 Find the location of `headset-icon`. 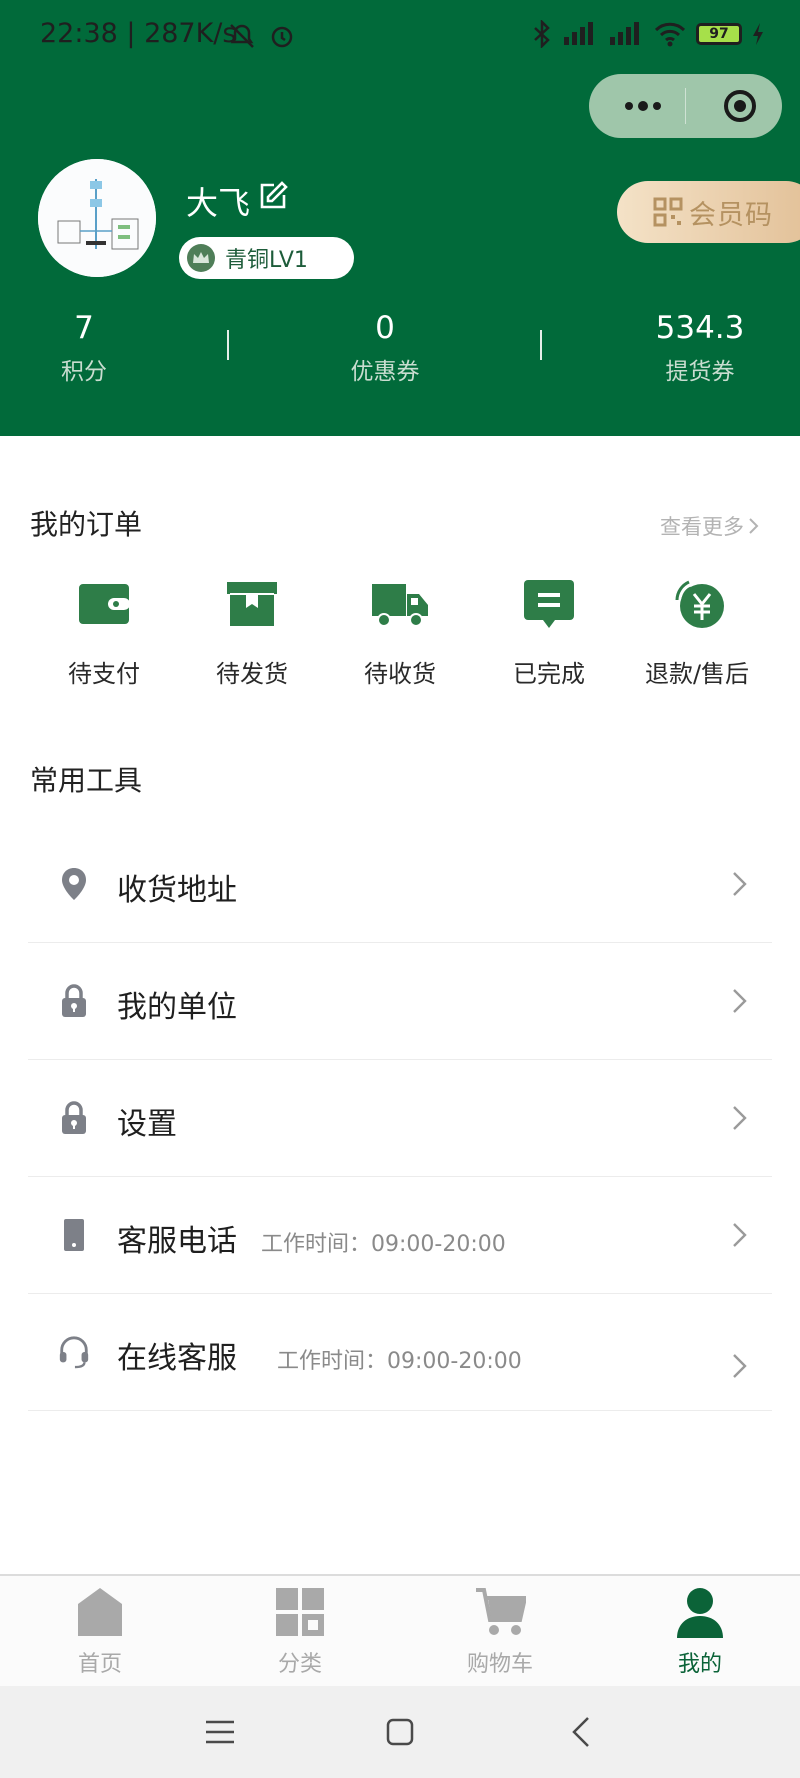

headset-icon is located at coordinates (74, 1352).